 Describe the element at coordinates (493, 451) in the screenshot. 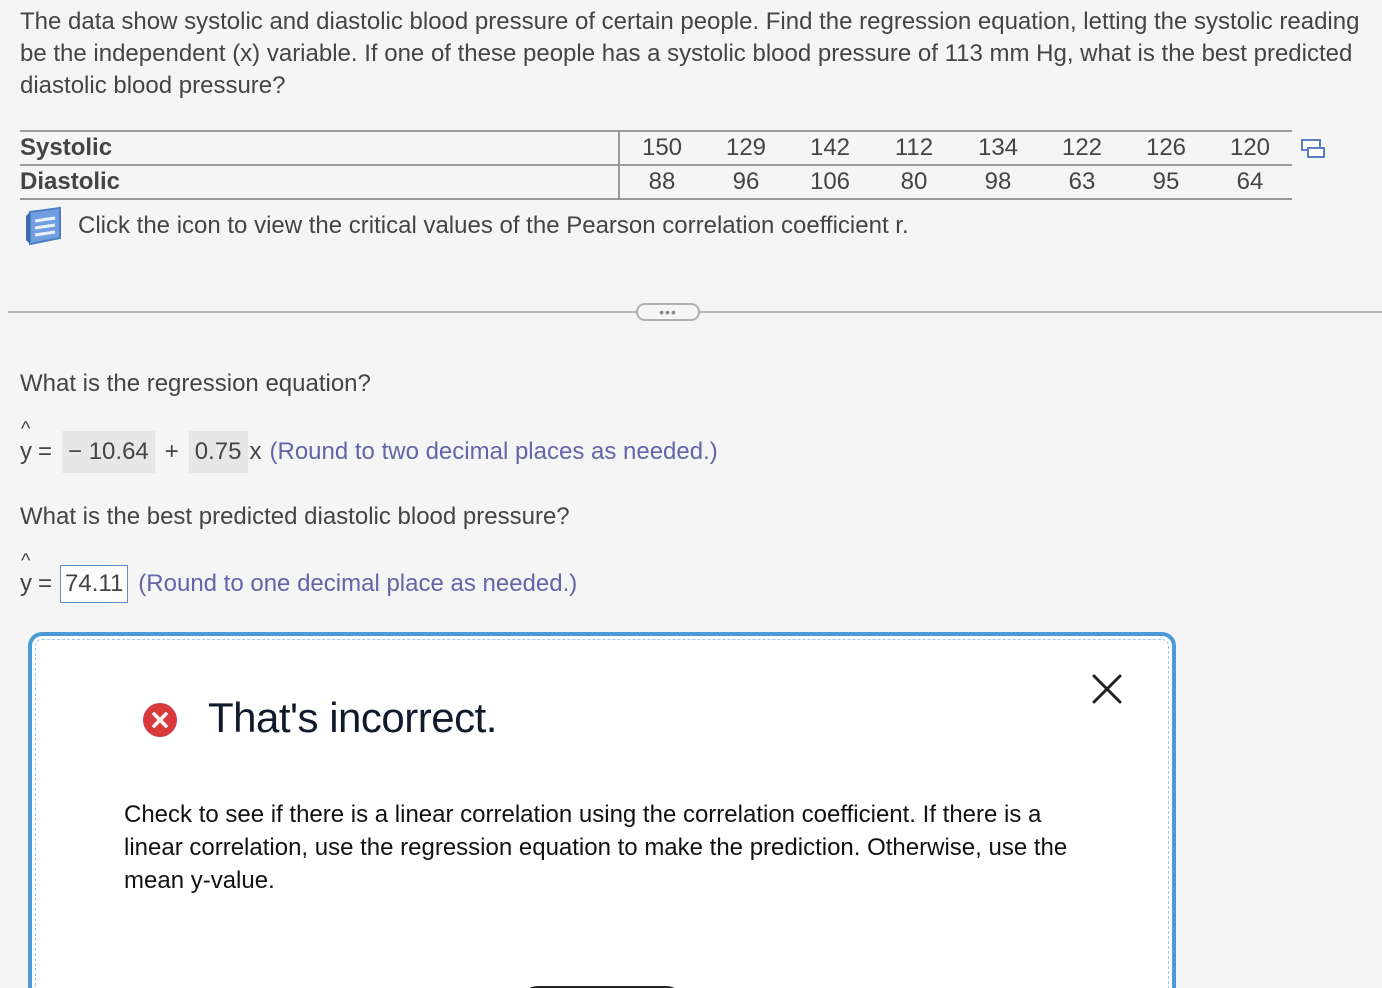

I see `rounding-note: (Round to two decimal places as needed.)` at that location.